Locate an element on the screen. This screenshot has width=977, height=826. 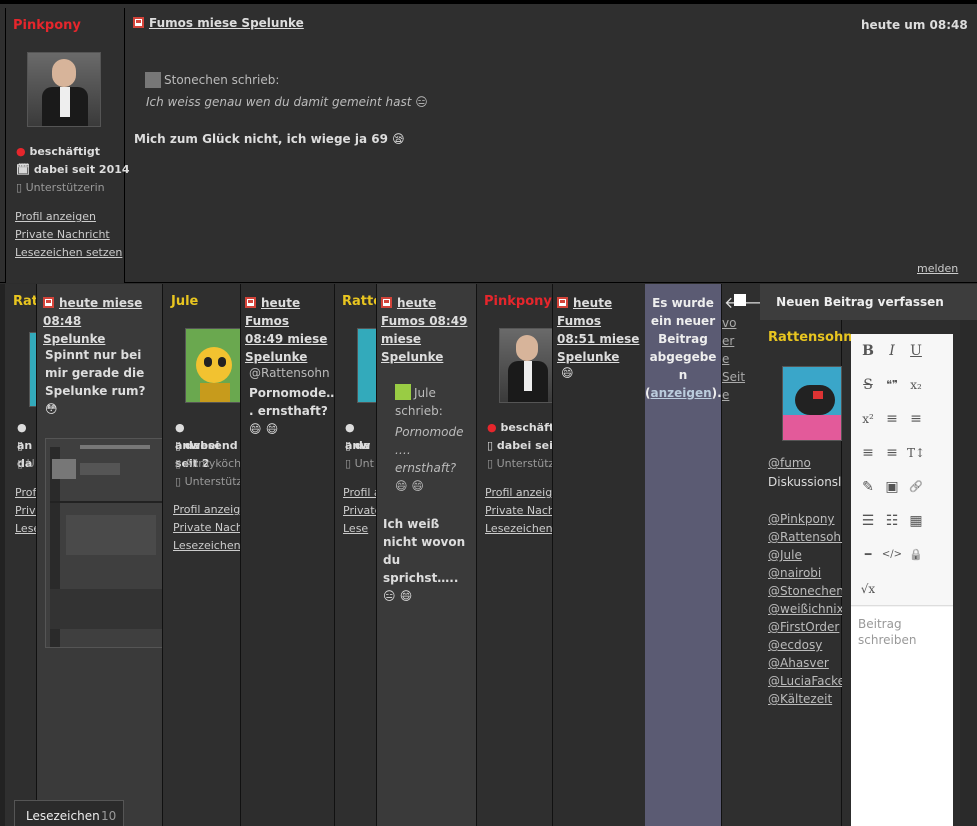
code-icon: </> is located at coordinates (892, 555).